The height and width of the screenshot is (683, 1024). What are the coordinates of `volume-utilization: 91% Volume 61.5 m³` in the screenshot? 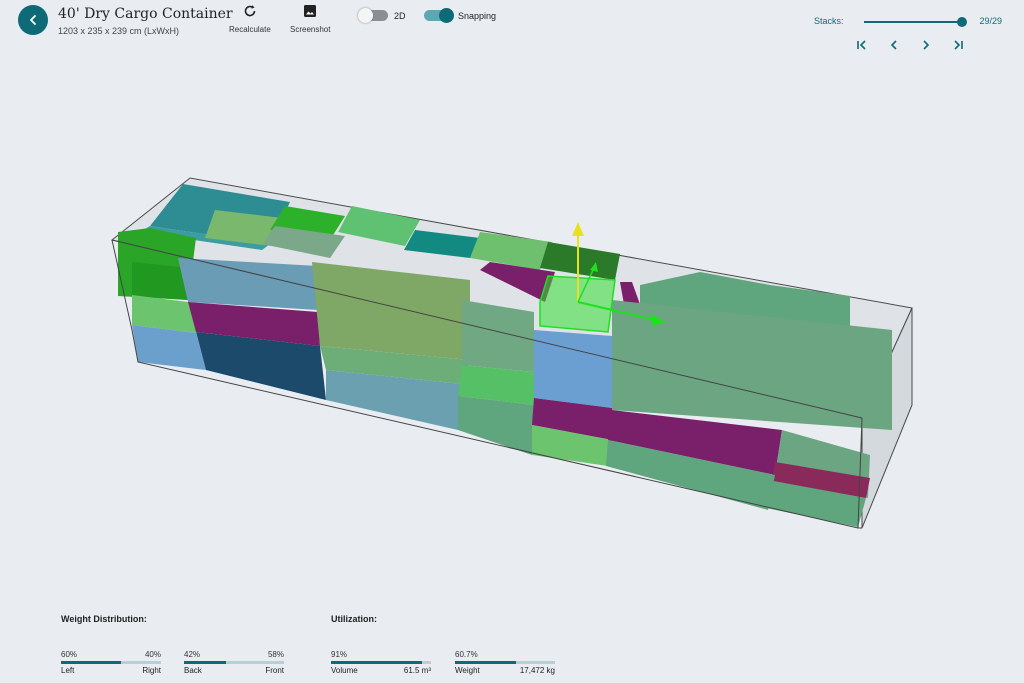 It's located at (381, 664).